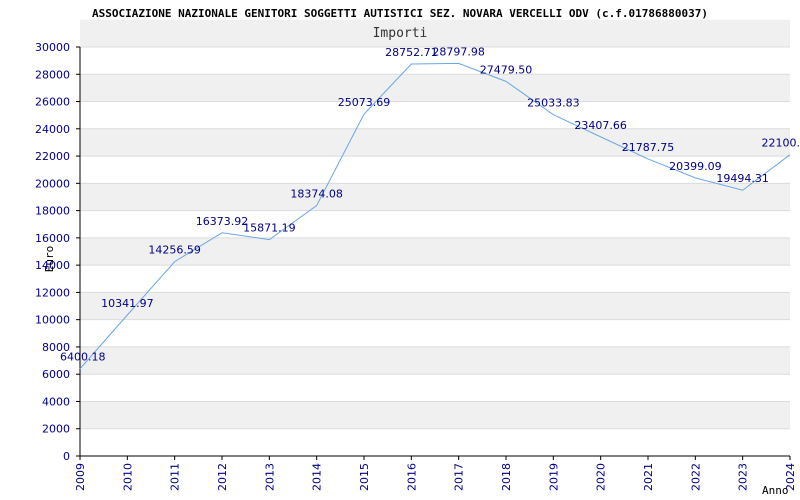  Describe the element at coordinates (52, 47) in the screenshot. I see `y-tick-label: 30000` at that location.